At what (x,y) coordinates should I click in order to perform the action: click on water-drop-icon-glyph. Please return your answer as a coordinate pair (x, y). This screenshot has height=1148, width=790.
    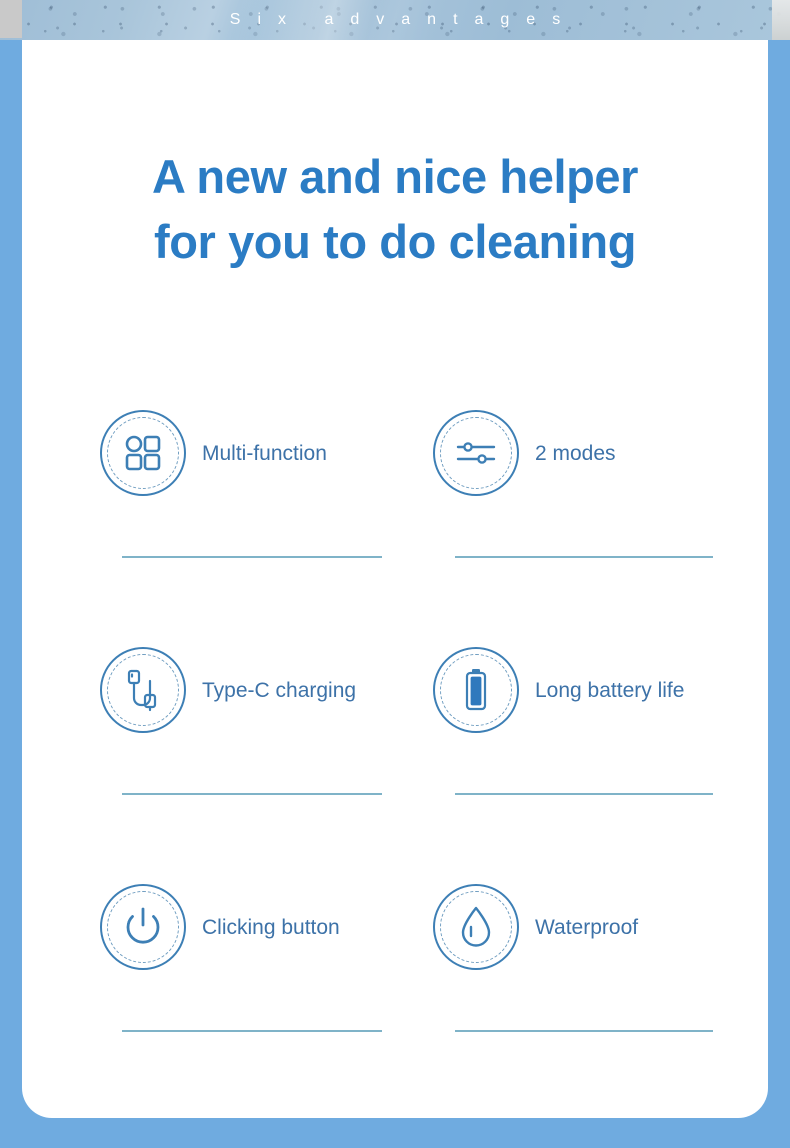
    Looking at the image, I should click on (476, 927).